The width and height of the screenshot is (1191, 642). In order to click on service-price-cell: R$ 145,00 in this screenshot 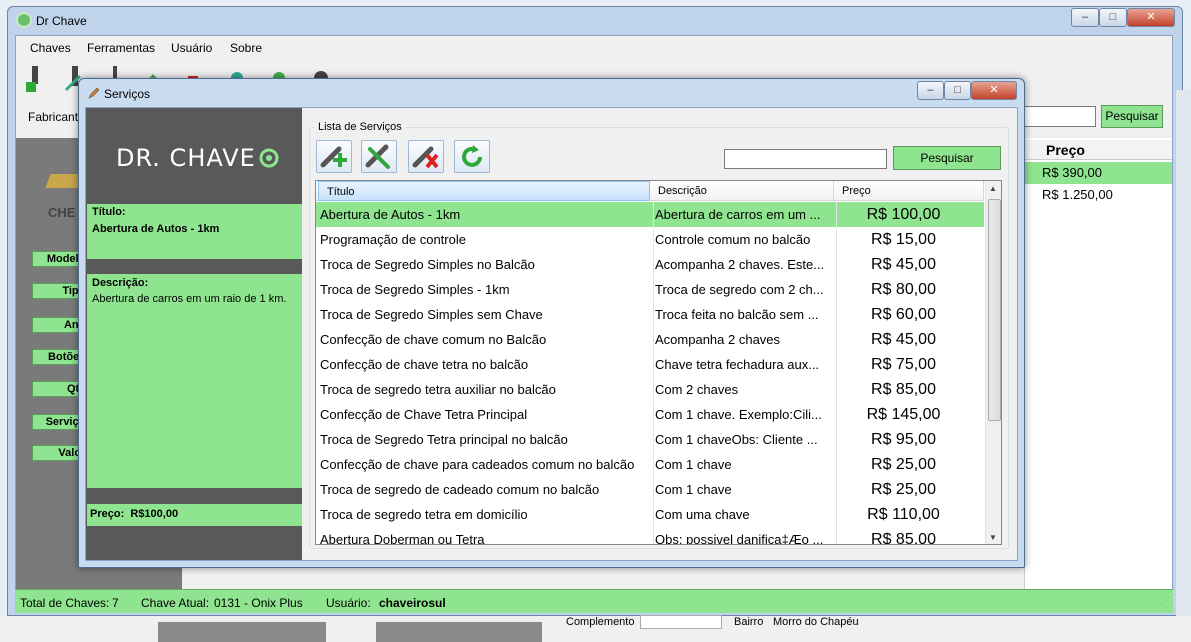, I will do `click(910, 414)`.